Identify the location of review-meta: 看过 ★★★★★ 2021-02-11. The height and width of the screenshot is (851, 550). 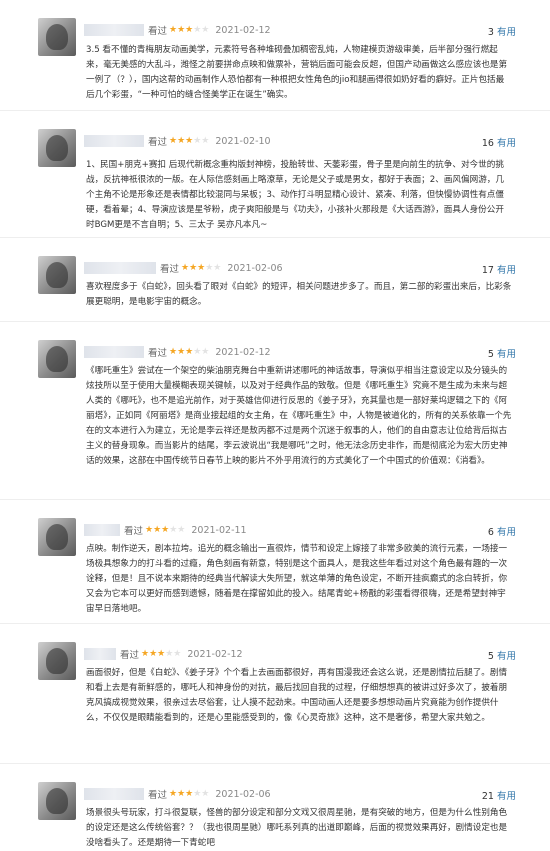
(165, 530).